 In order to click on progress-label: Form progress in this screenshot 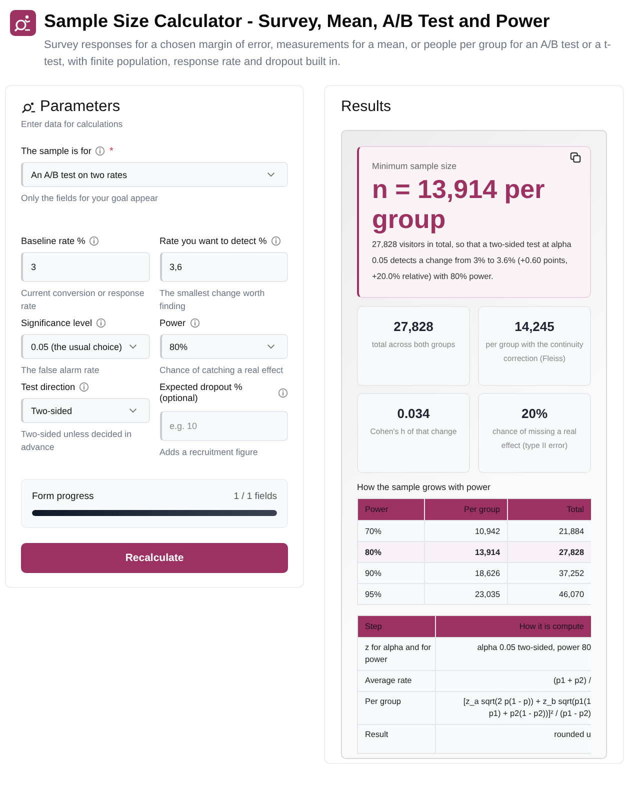, I will do `click(63, 496)`.